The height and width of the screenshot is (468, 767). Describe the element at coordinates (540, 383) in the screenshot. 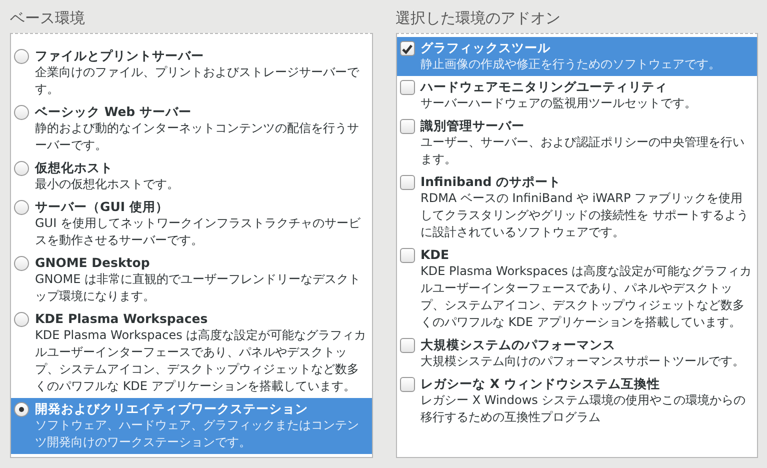

I see `option-name: レガシーな X ウィンドウシステム互換性` at that location.